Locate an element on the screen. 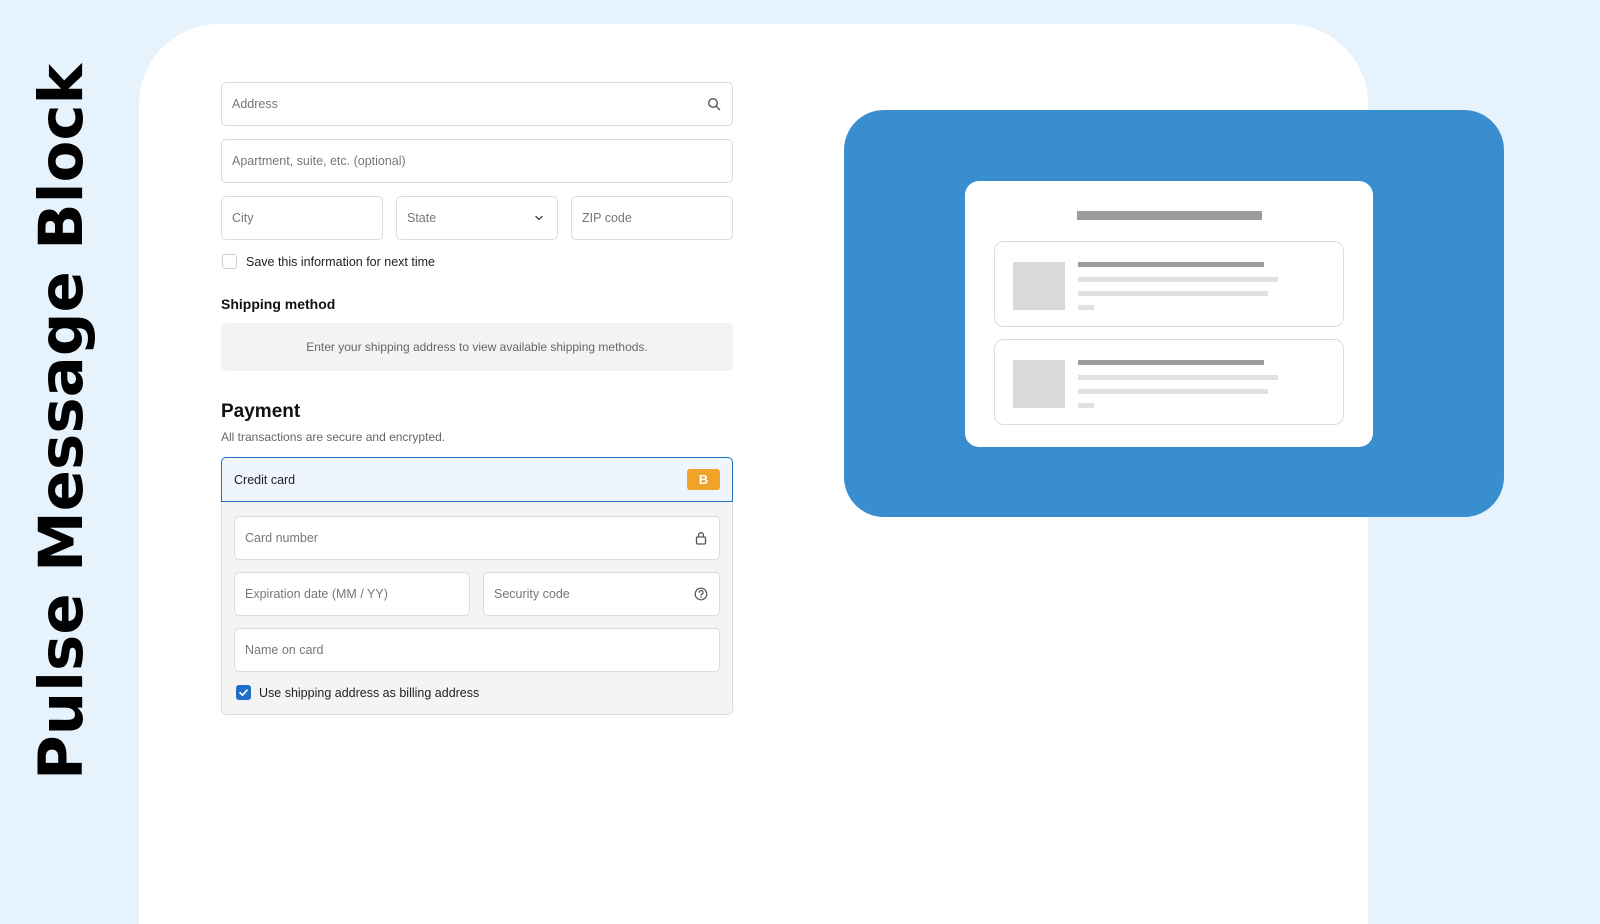 Image resolution: width=1600 pixels, height=924 pixels. skeleton-title is located at coordinates (1169, 215).